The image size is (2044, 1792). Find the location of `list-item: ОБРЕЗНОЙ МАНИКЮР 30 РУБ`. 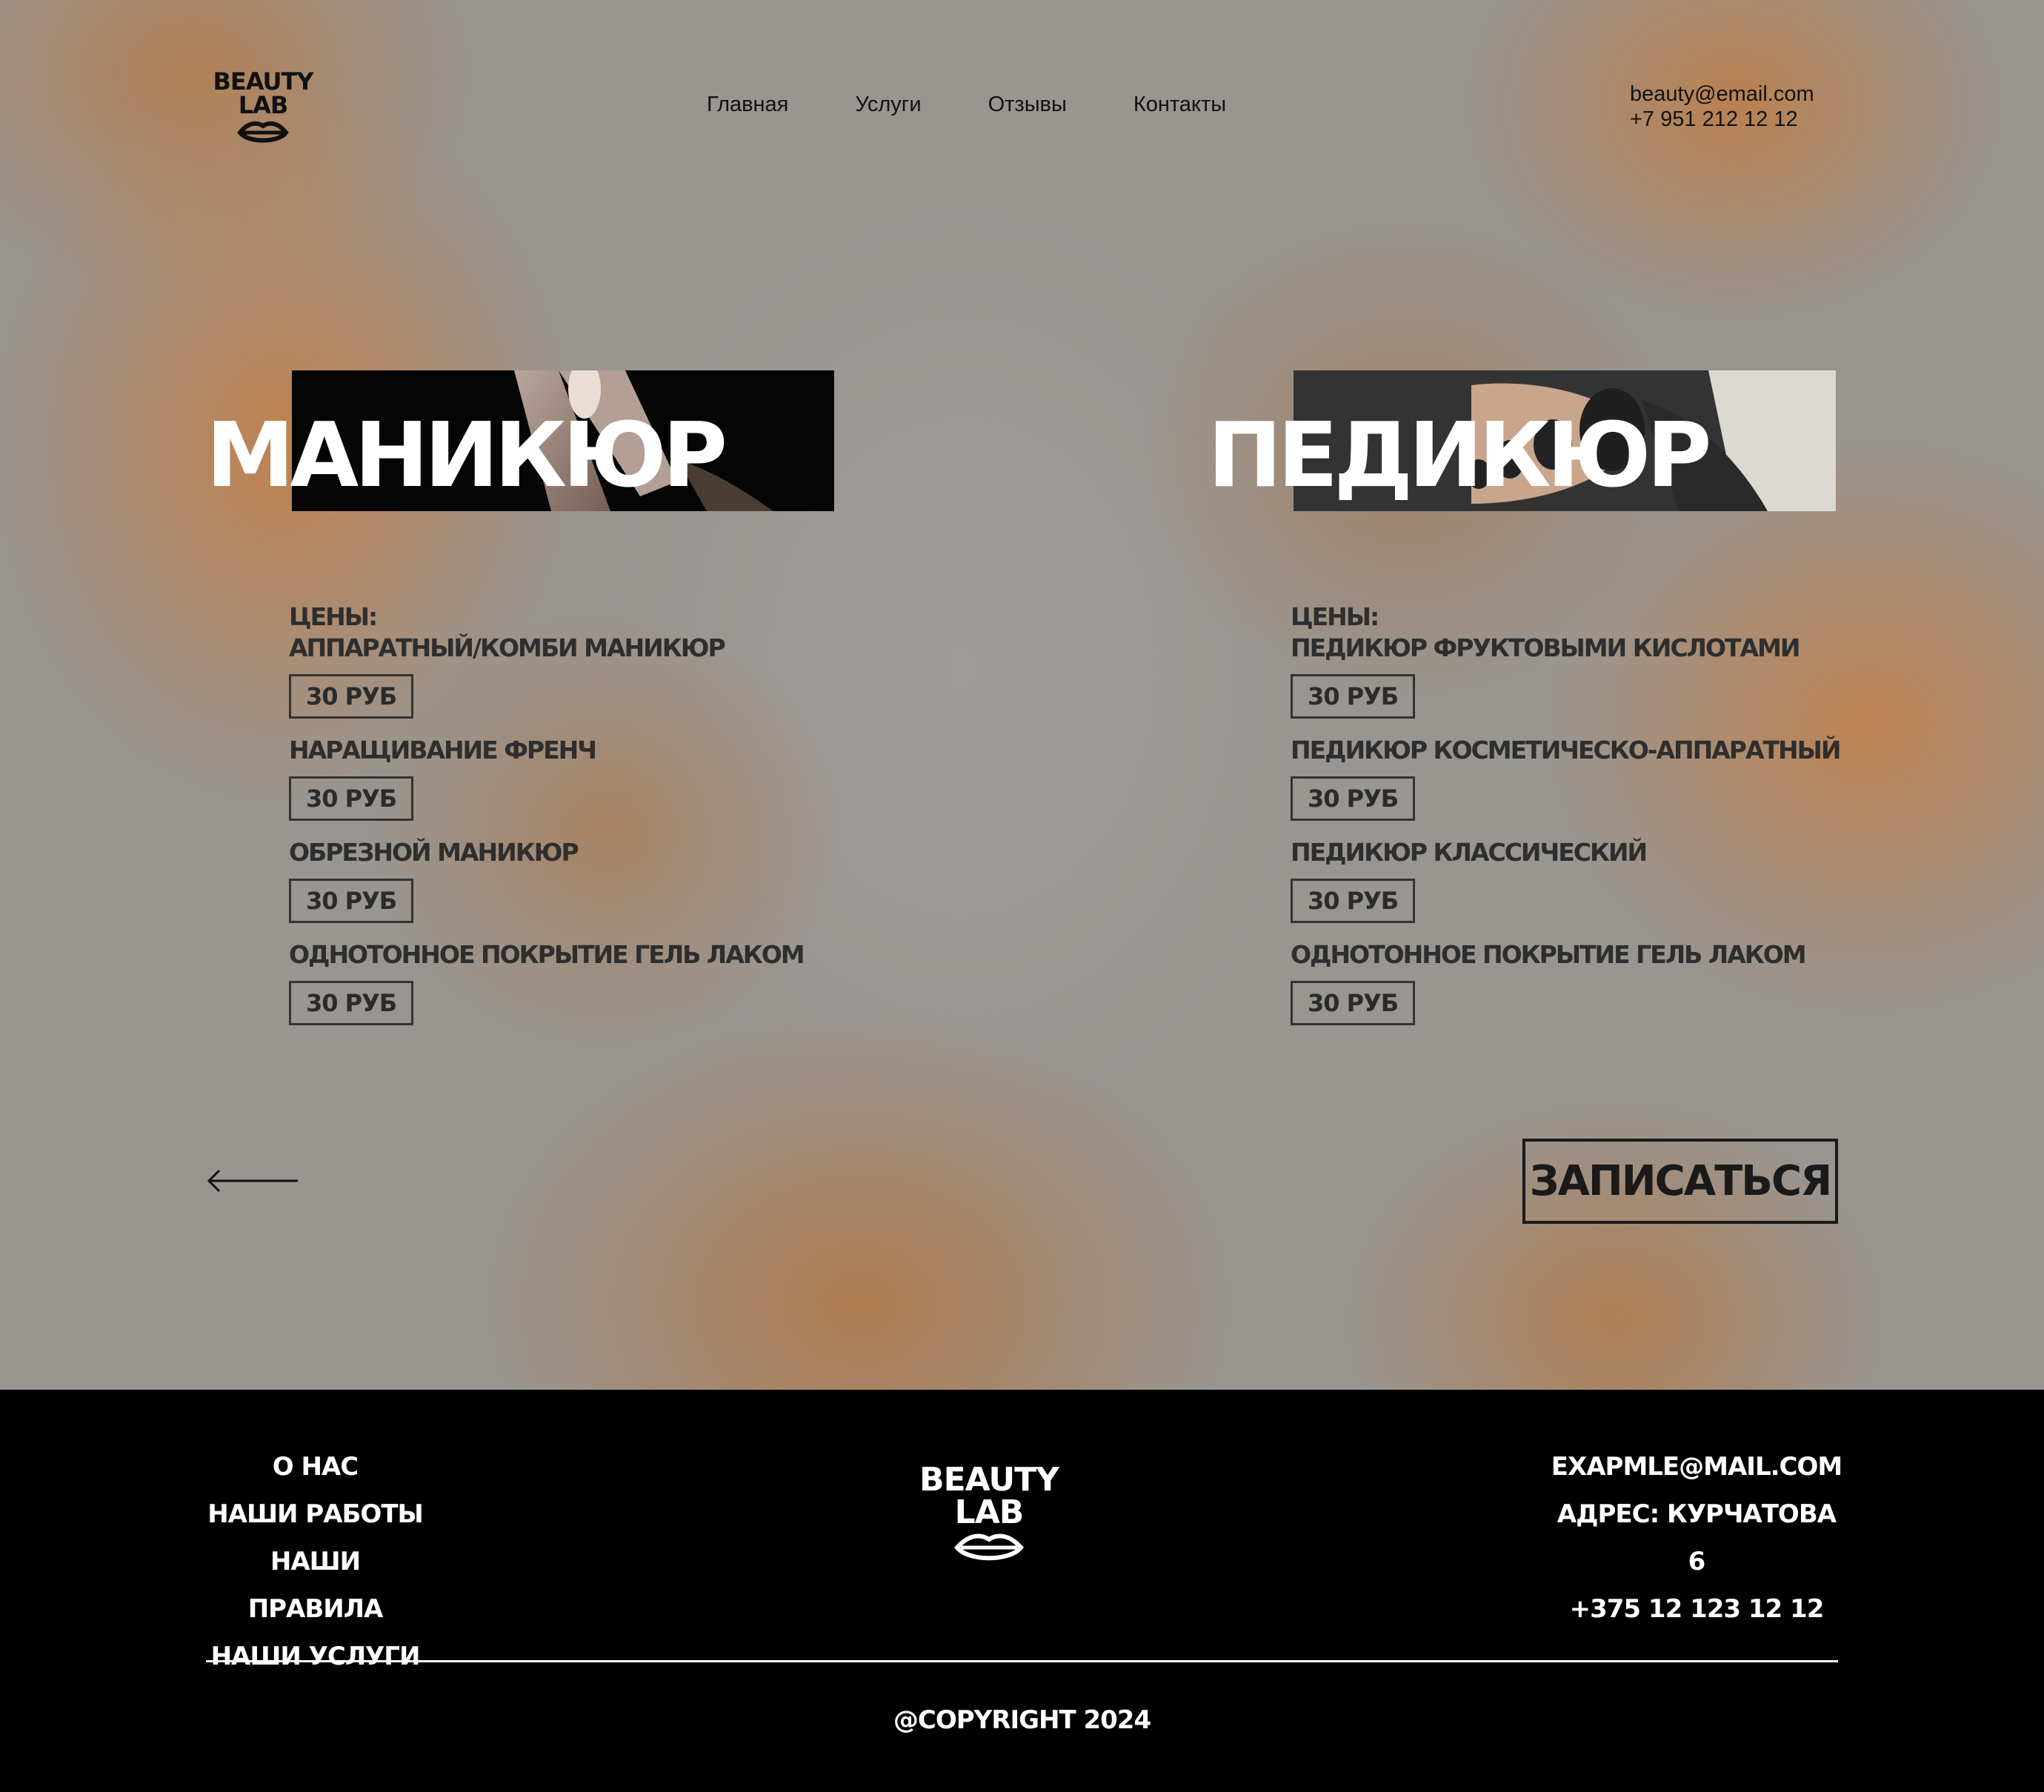

list-item: ОБРЕЗНОЙ МАНИКЮР 30 РУБ is located at coordinates (618, 880).